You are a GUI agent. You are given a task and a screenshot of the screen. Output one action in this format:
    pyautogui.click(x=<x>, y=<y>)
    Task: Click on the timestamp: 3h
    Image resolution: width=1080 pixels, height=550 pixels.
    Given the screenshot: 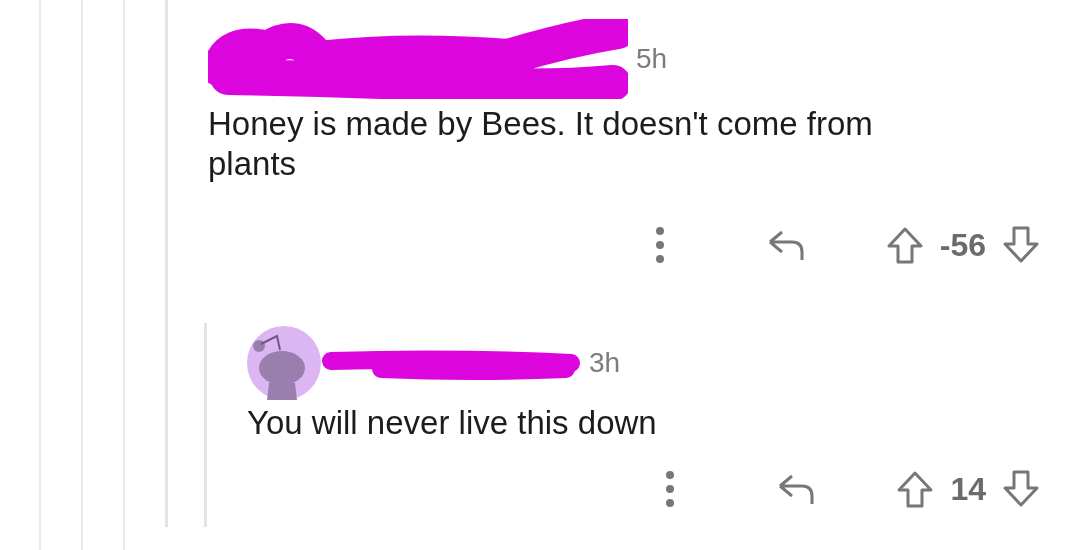 What is the action you would take?
    pyautogui.click(x=605, y=363)
    